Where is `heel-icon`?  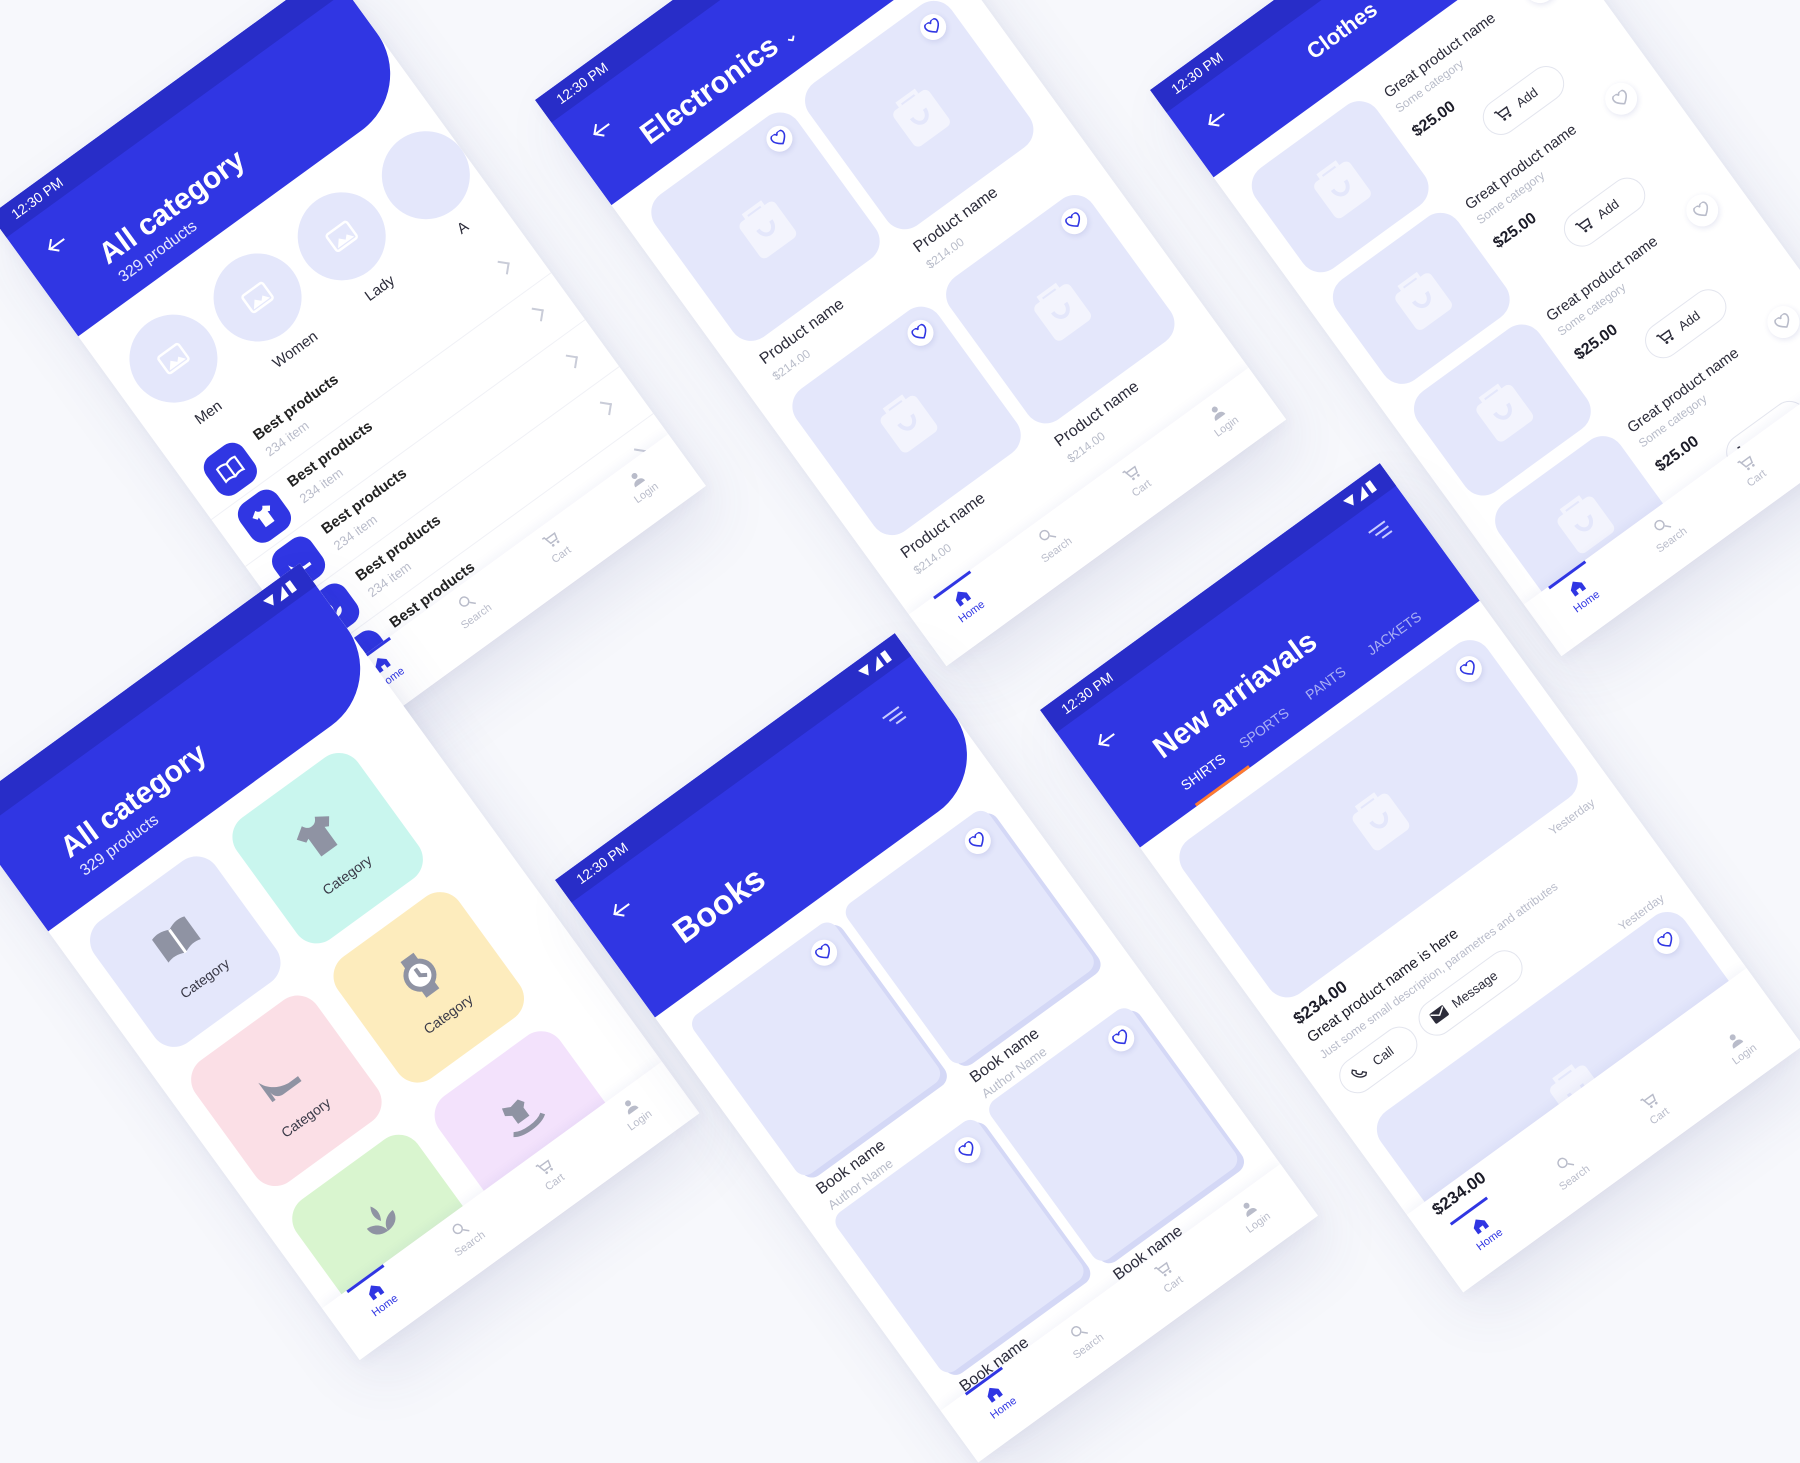 heel-icon is located at coordinates (280, 1089).